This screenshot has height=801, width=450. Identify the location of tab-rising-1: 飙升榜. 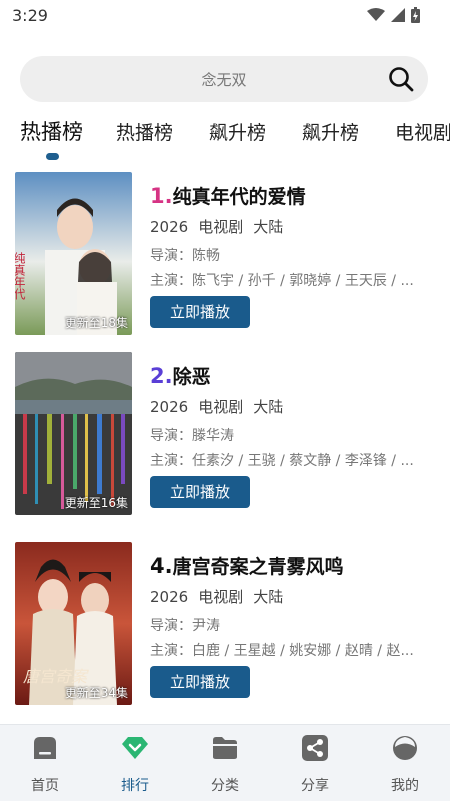
(237, 131).